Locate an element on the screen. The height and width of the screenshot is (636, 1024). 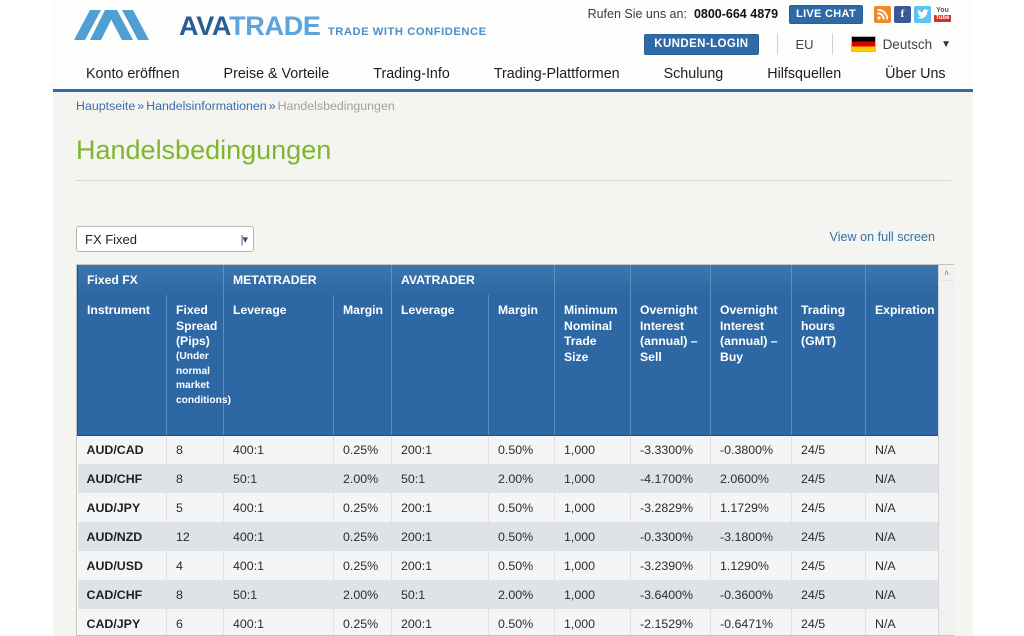
table-cell: 6 is located at coordinates (195, 622).